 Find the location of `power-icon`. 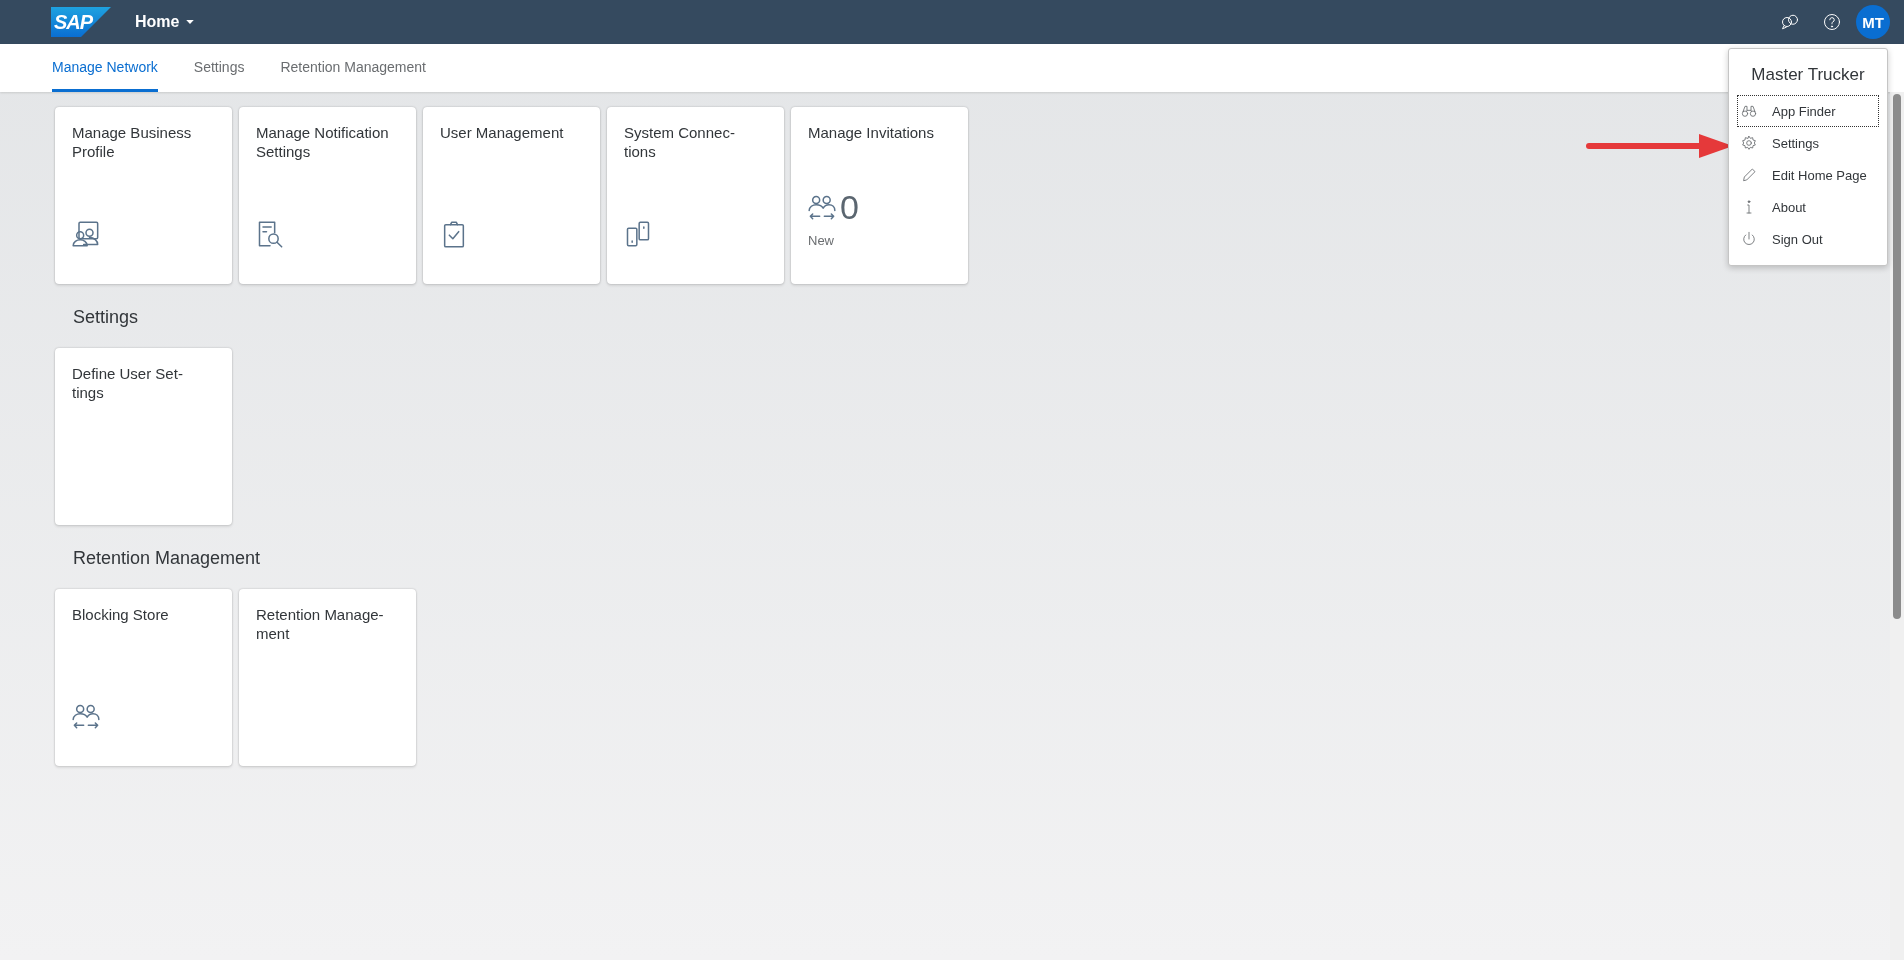

power-icon is located at coordinates (1749, 239).